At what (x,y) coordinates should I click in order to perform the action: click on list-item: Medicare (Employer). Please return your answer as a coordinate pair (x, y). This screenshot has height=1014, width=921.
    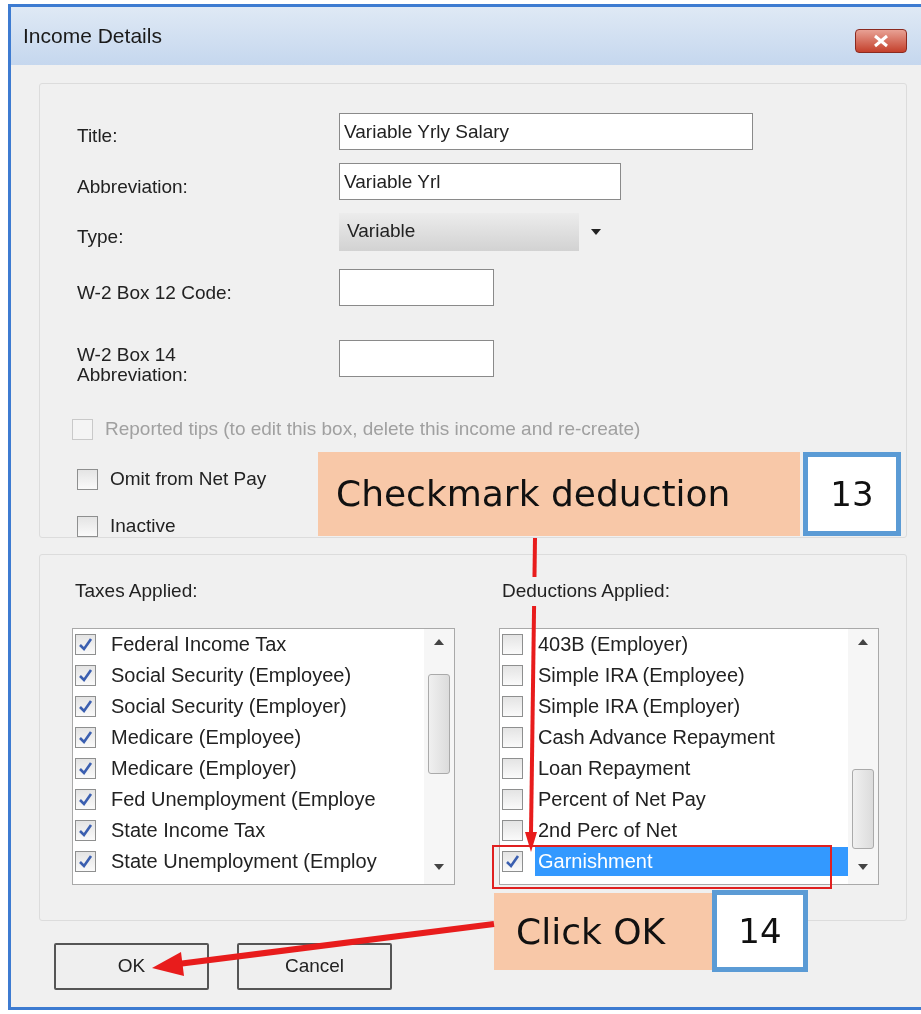
    Looking at the image, I should click on (204, 768).